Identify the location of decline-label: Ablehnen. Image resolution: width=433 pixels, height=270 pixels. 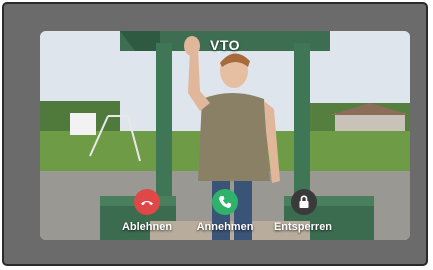
(147, 227).